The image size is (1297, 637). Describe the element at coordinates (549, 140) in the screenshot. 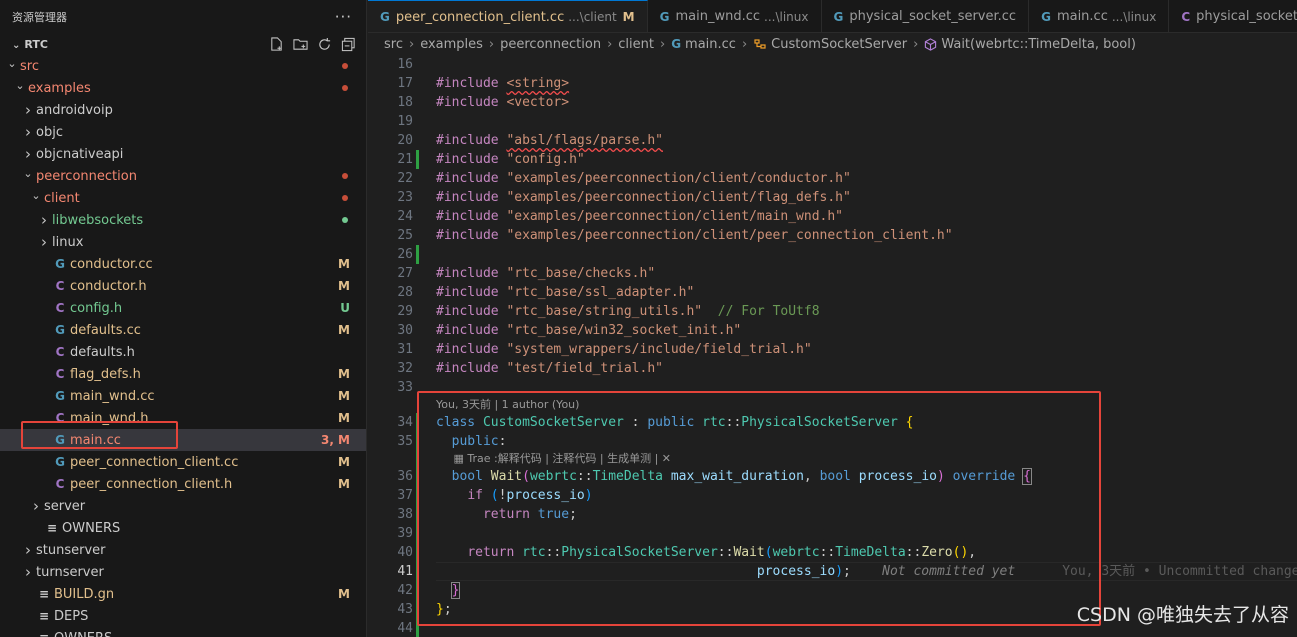

I see `code-line: #include "absl/flags/parse.h"` at that location.